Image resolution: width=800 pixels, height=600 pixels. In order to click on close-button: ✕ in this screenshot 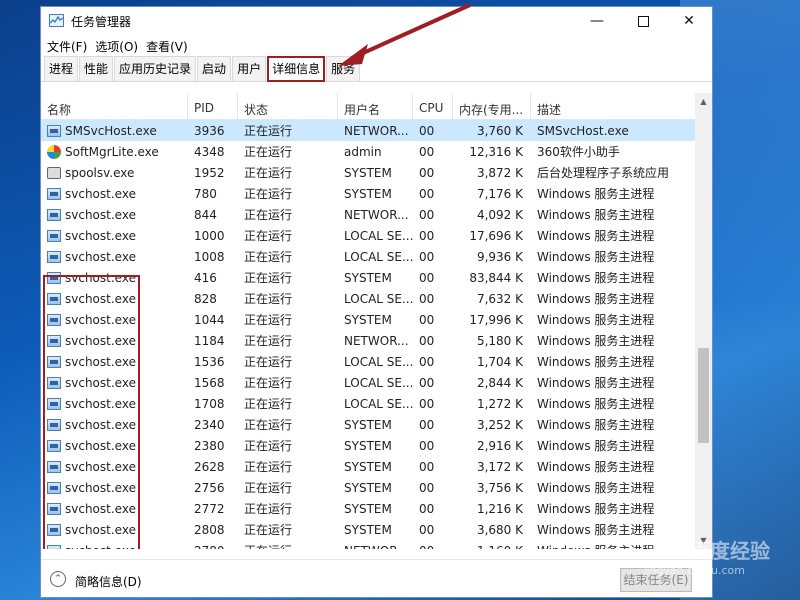, I will do `click(689, 21)`.